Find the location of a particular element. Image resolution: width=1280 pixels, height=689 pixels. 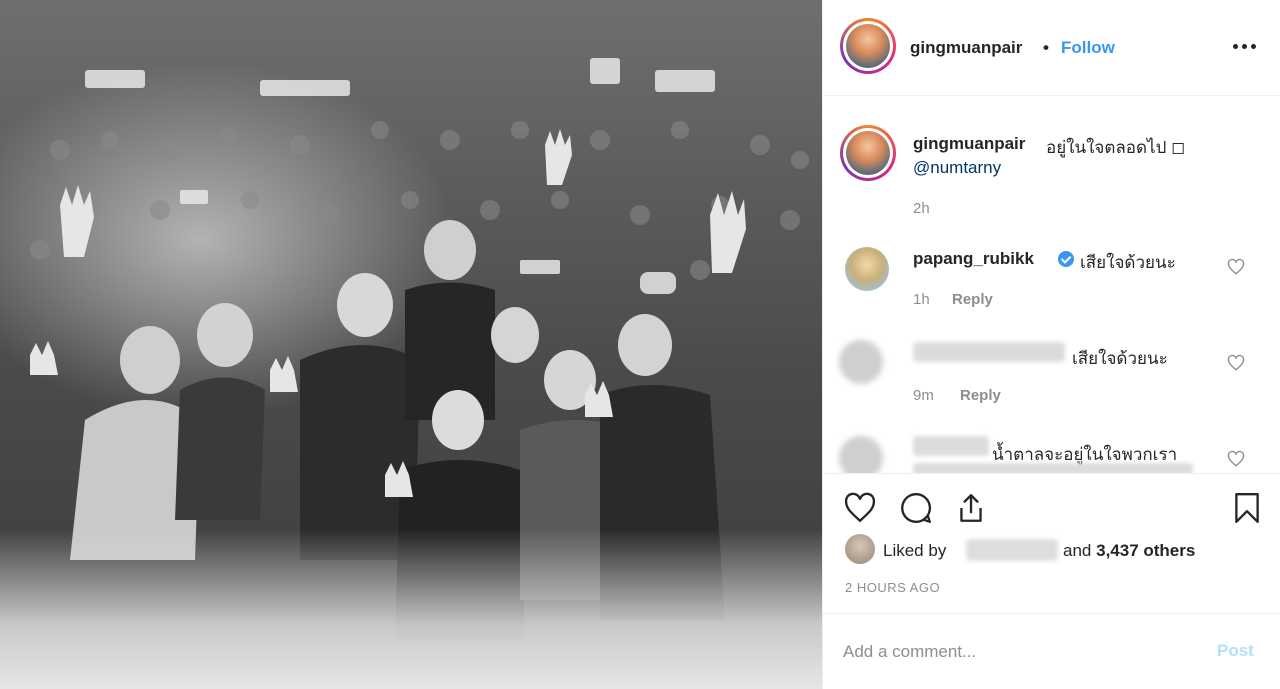

stage-floor is located at coordinates (411, 609).